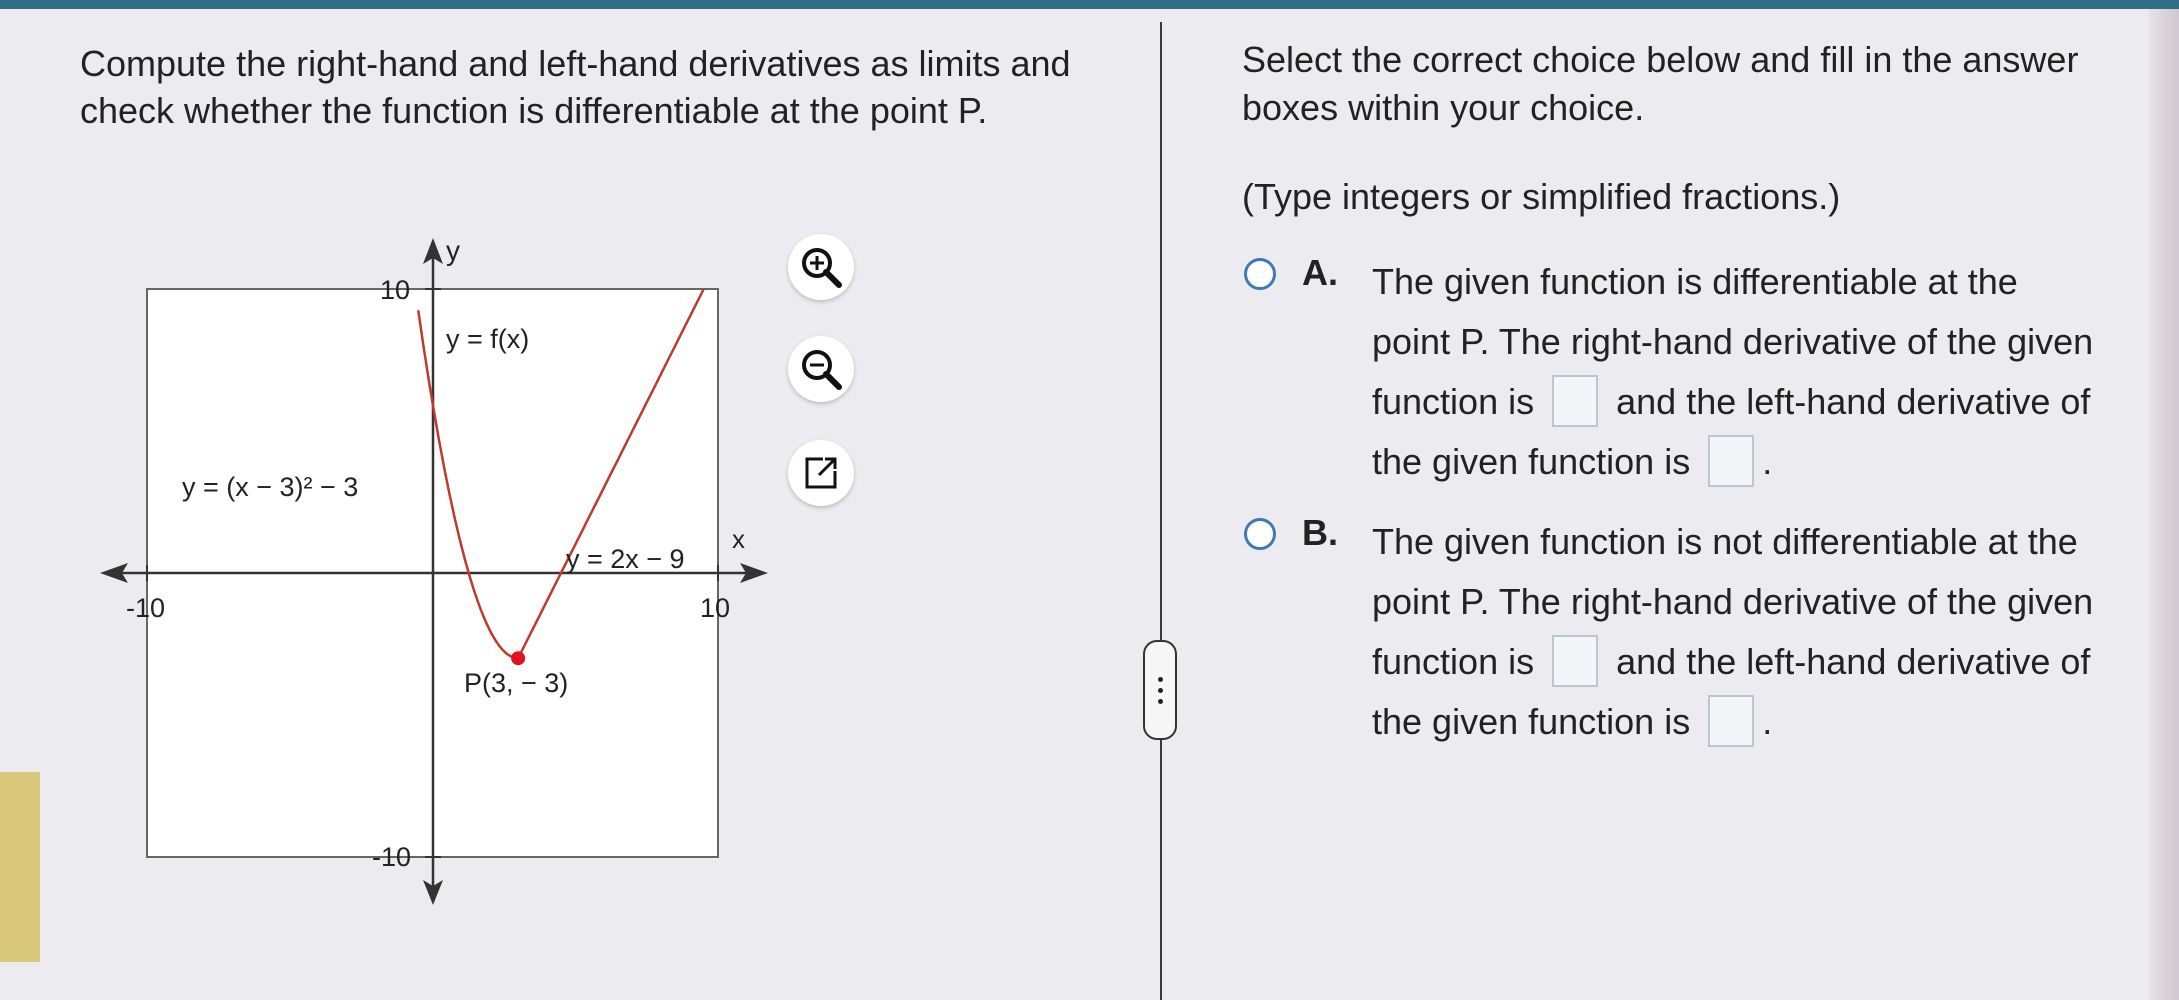 The image size is (2179, 1000). What do you see at coordinates (270, 487) in the screenshot?
I see `left-piece-label: y = (x − 3)² − 3` at bounding box center [270, 487].